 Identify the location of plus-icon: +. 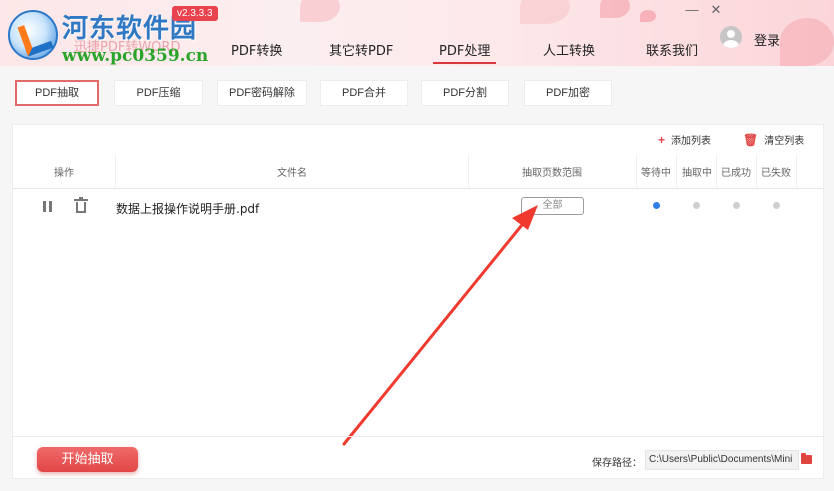
(662, 140).